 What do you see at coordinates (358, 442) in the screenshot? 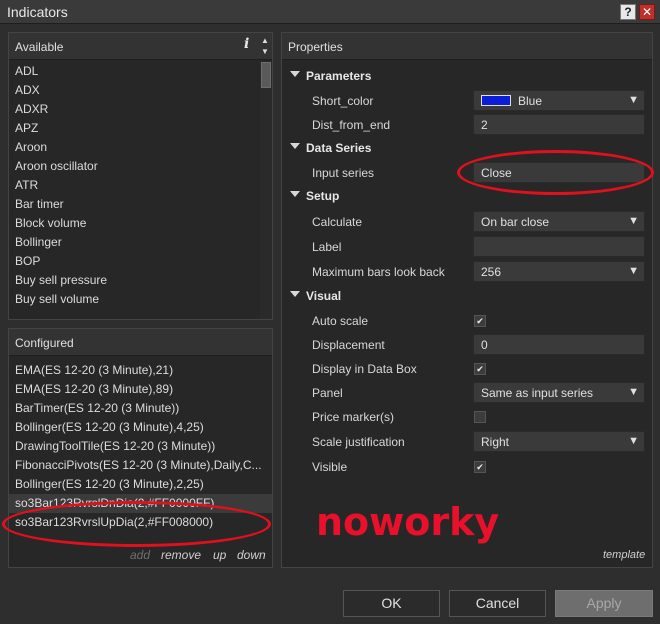
I see `property-label: Scale justification` at bounding box center [358, 442].